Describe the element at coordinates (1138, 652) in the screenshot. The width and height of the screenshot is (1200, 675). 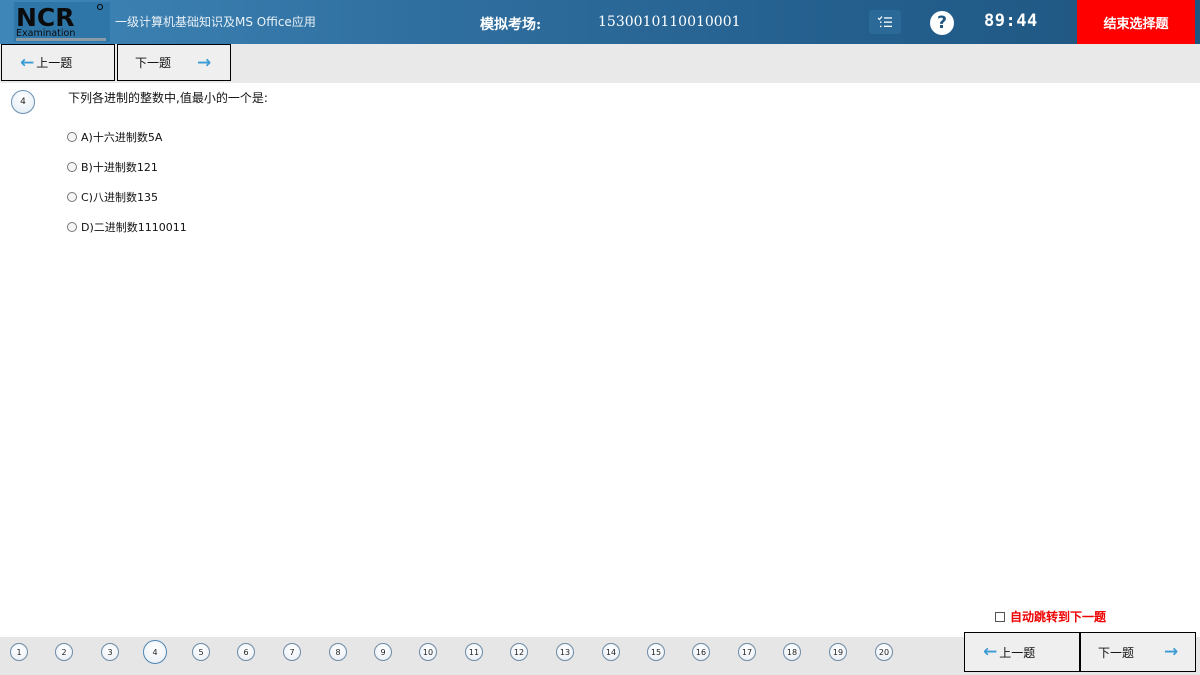
I see `next-question-button-bottom: 下一题 →` at that location.